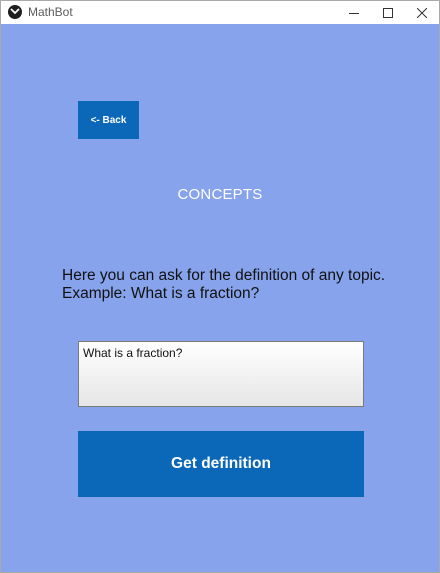  Describe the element at coordinates (220, 194) in the screenshot. I see `page-title: CONCEPTS` at that location.